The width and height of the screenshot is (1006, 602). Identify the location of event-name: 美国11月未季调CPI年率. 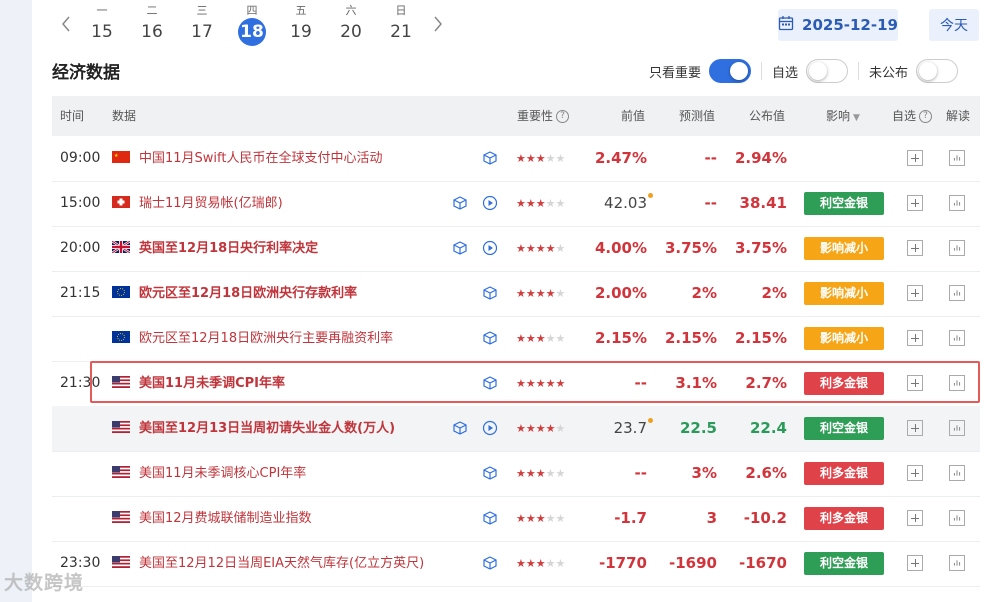
(212, 383).